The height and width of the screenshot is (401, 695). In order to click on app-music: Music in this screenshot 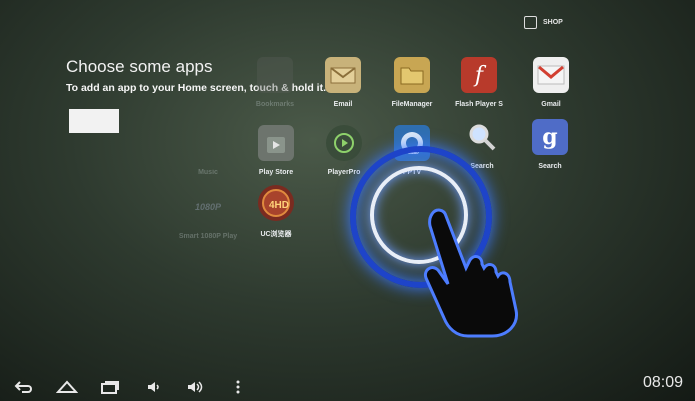, I will do `click(208, 150)`.